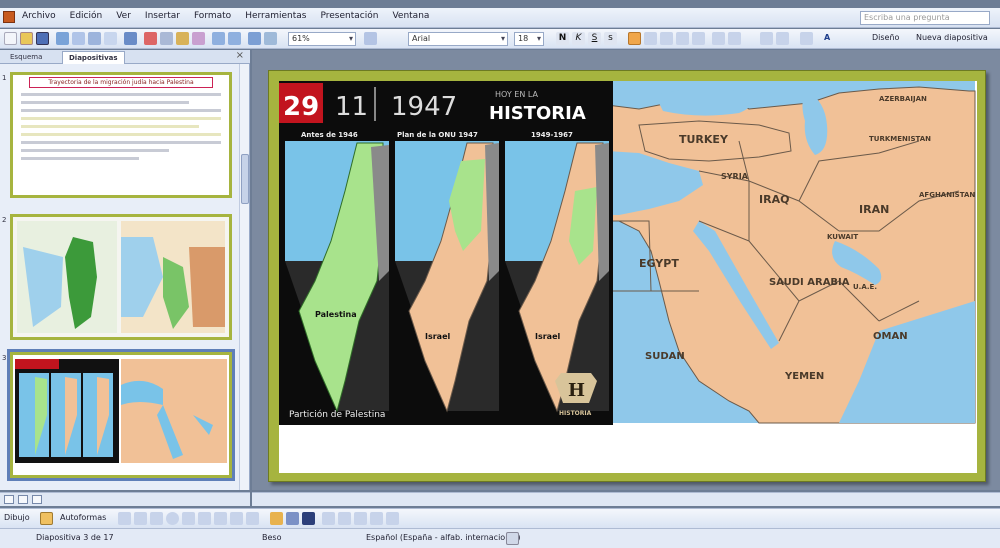  What do you see at coordinates (198, 38) in the screenshot?
I see `format-painter-icon` at bounding box center [198, 38].